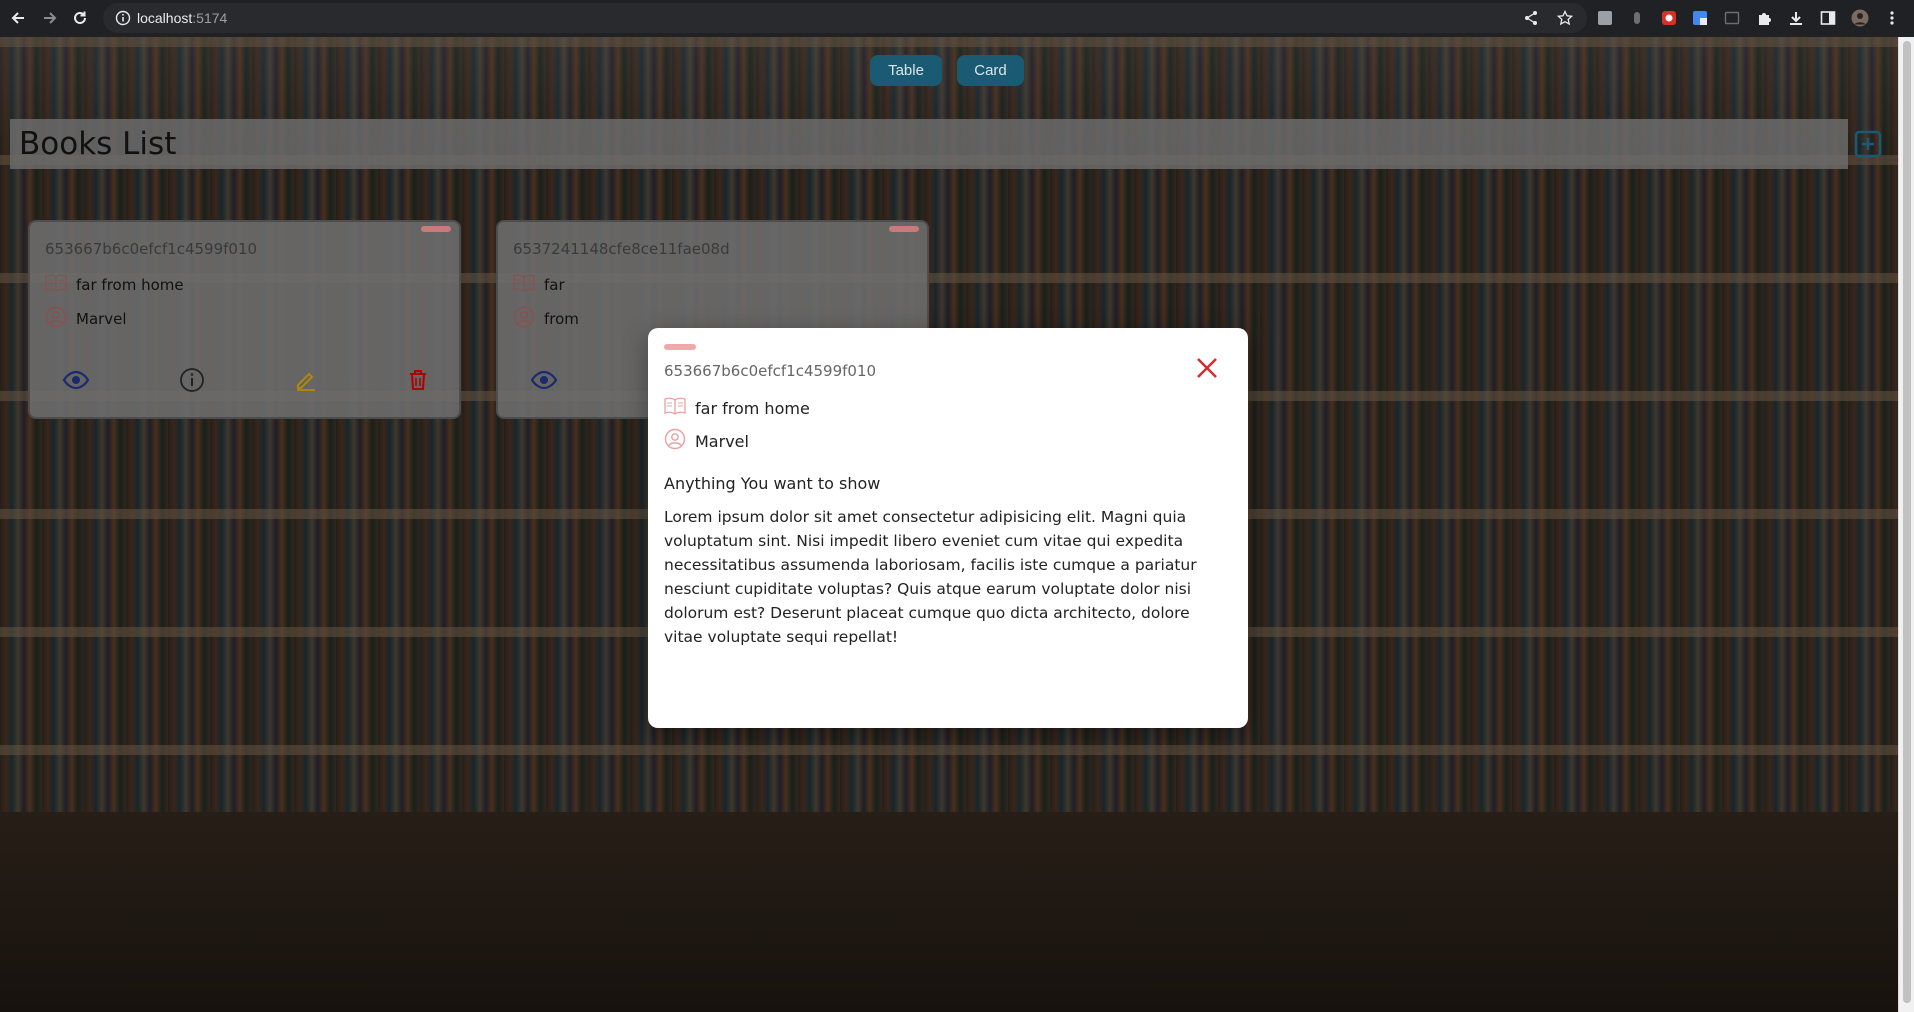 The height and width of the screenshot is (1012, 1914). I want to click on profile-avatar-icon, so click(1860, 18).